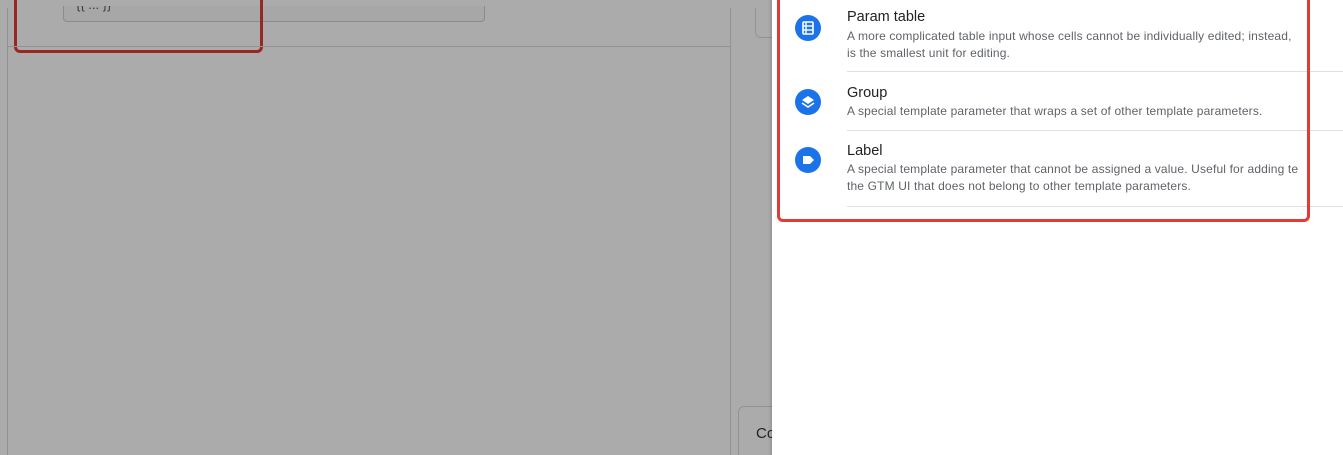  I want to click on item-divider, so click(1095, 206).